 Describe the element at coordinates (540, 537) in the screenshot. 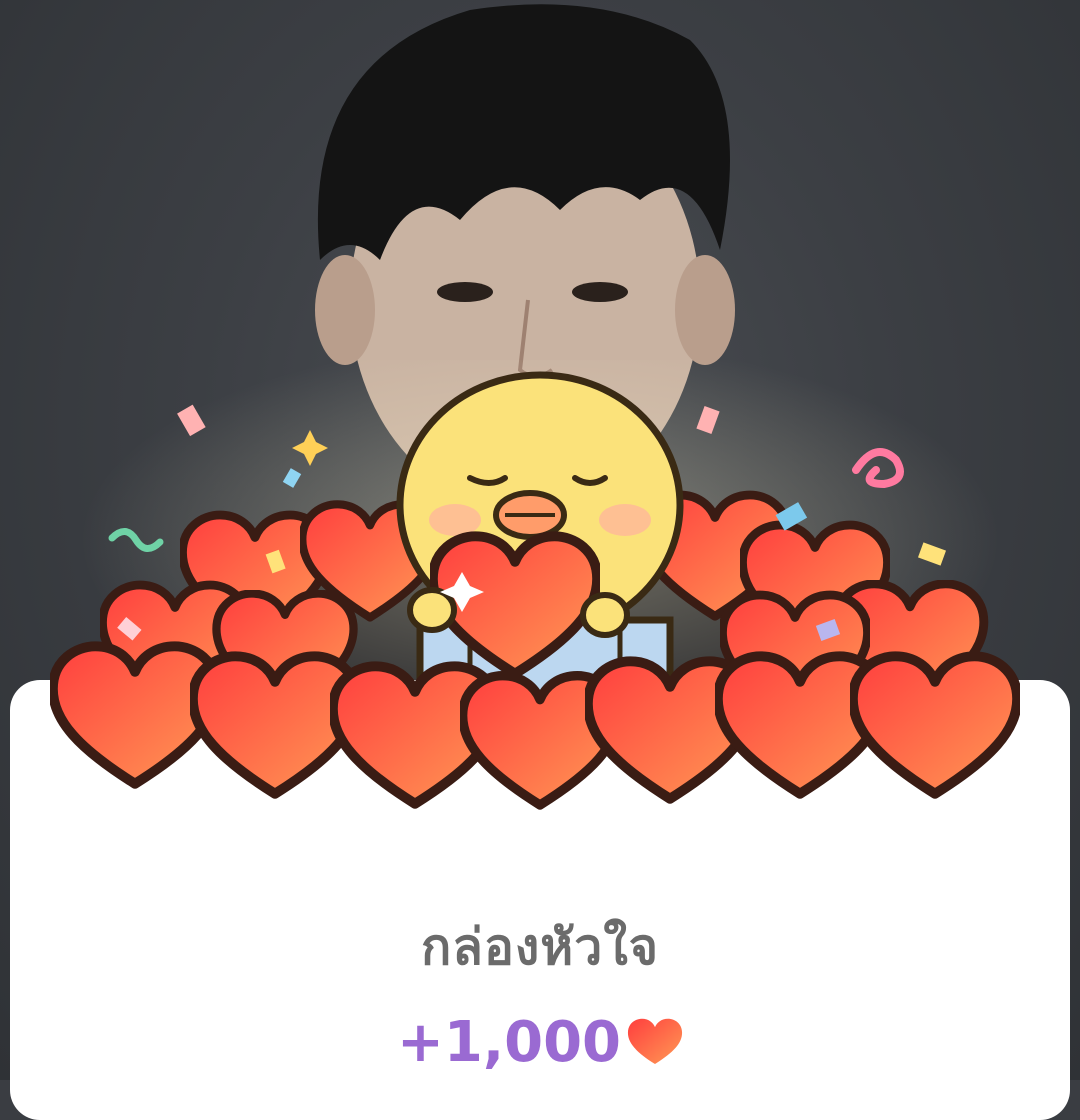

I see `chick-character` at that location.